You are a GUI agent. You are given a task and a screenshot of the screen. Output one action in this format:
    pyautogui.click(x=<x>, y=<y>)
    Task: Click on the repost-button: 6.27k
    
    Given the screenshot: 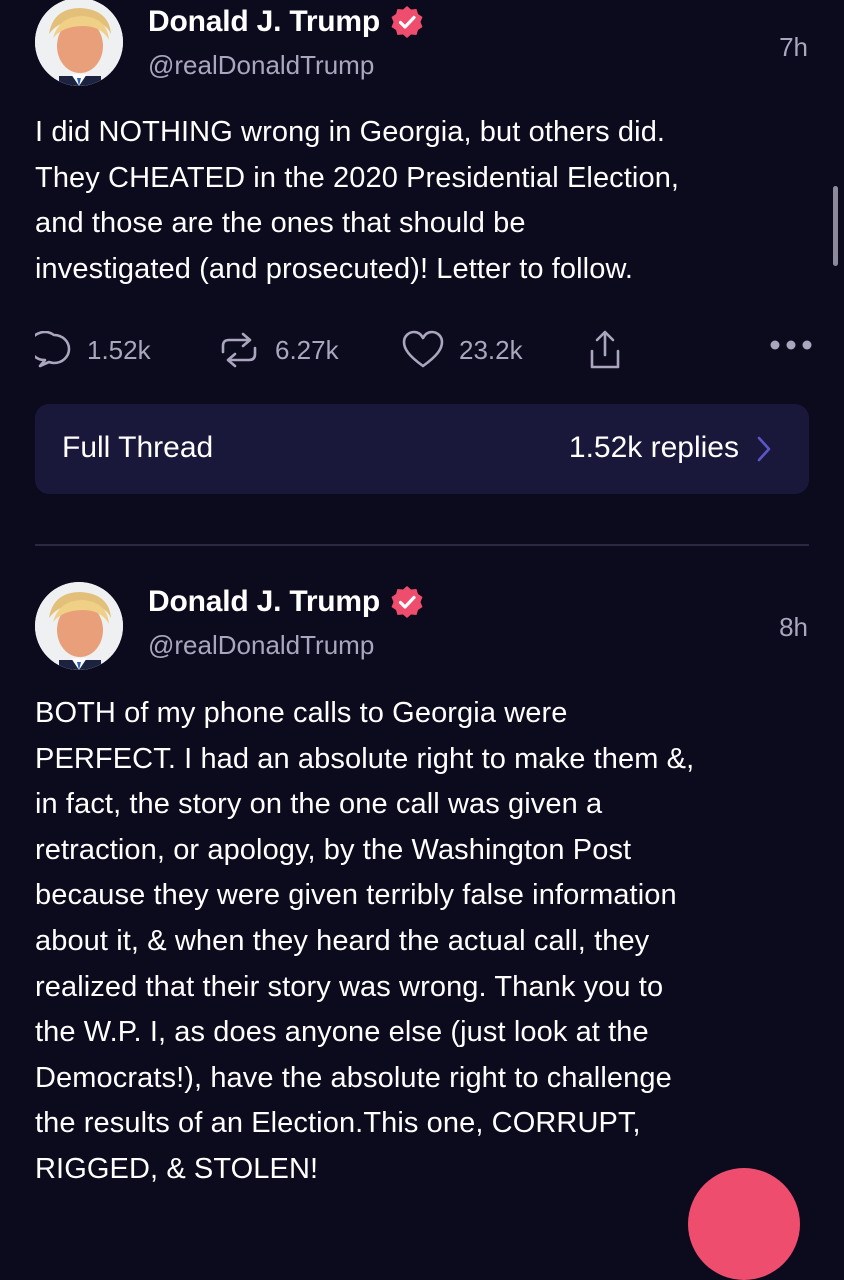 What is the action you would take?
    pyautogui.click(x=278, y=350)
    